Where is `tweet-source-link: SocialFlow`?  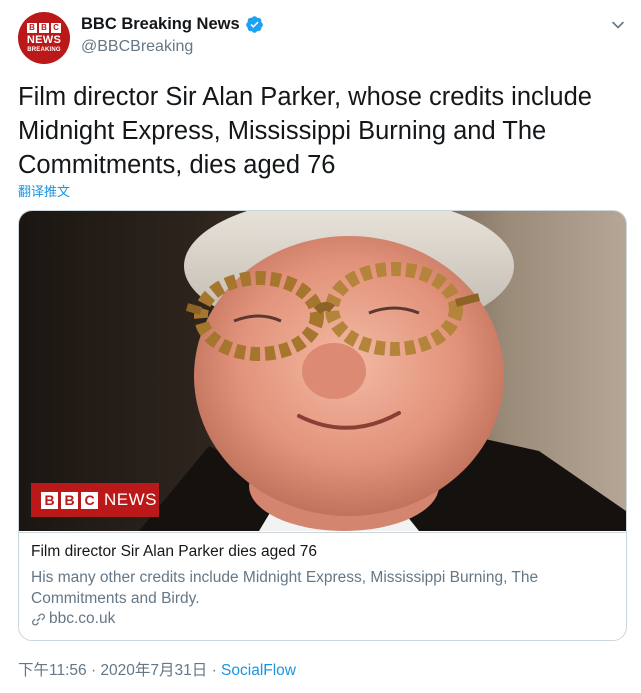
tweet-source-link: SocialFlow is located at coordinates (258, 670).